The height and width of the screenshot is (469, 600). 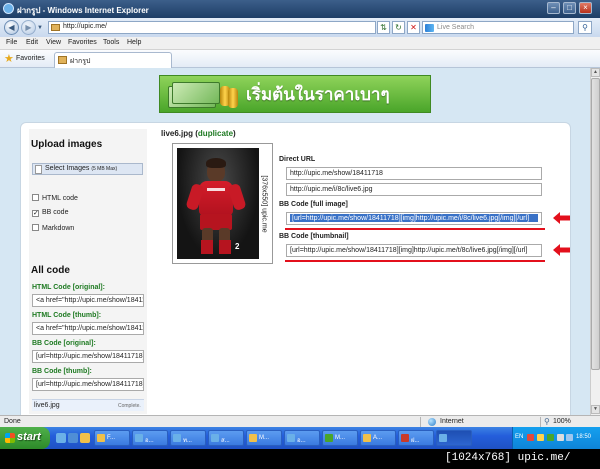 What do you see at coordinates (73, 438) in the screenshot?
I see `desktop-quicklaunch-icon` at bounding box center [73, 438].